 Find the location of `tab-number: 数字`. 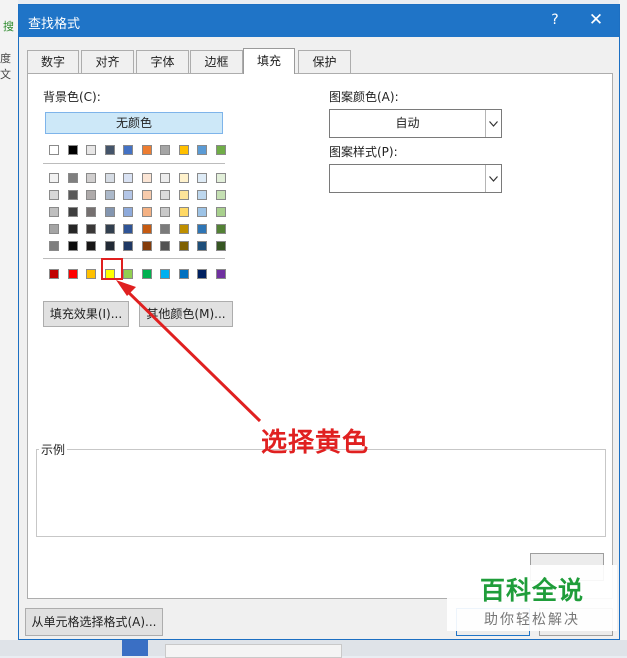

tab-number: 数字 is located at coordinates (53, 61).